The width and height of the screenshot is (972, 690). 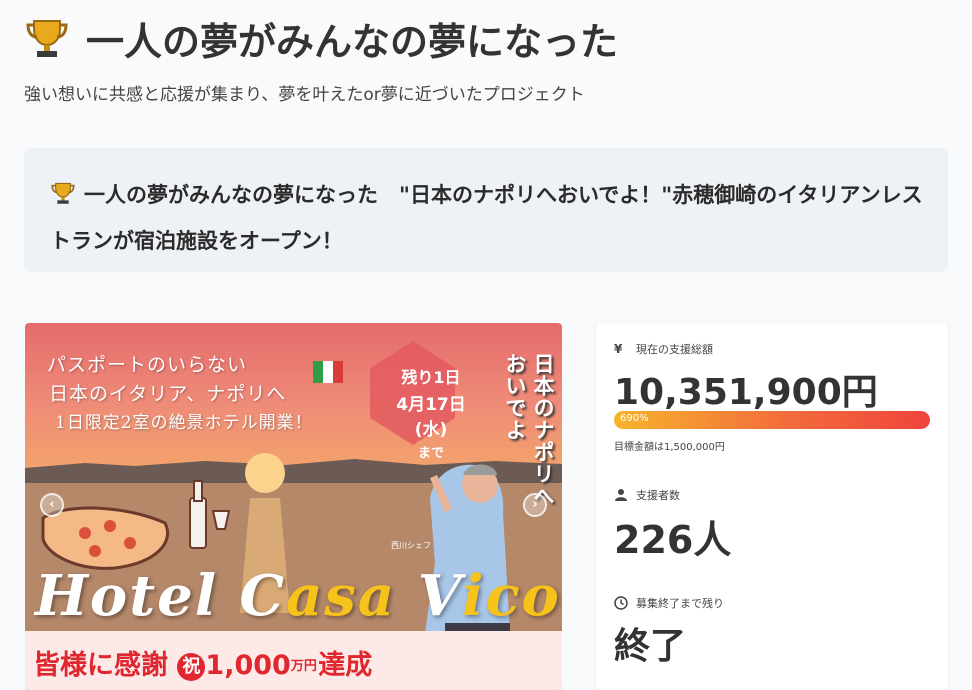 I want to click on countdown-badge: 残り1日 4月17日(水) まで, so click(x=431, y=406).